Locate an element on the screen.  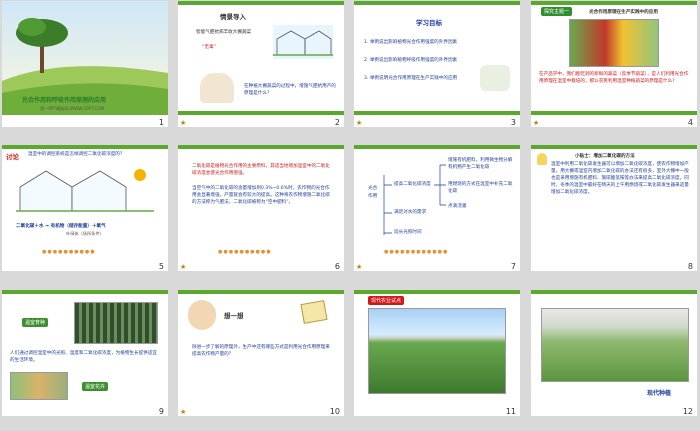
slide-header: 讨论 is located at coordinates (12, 157).